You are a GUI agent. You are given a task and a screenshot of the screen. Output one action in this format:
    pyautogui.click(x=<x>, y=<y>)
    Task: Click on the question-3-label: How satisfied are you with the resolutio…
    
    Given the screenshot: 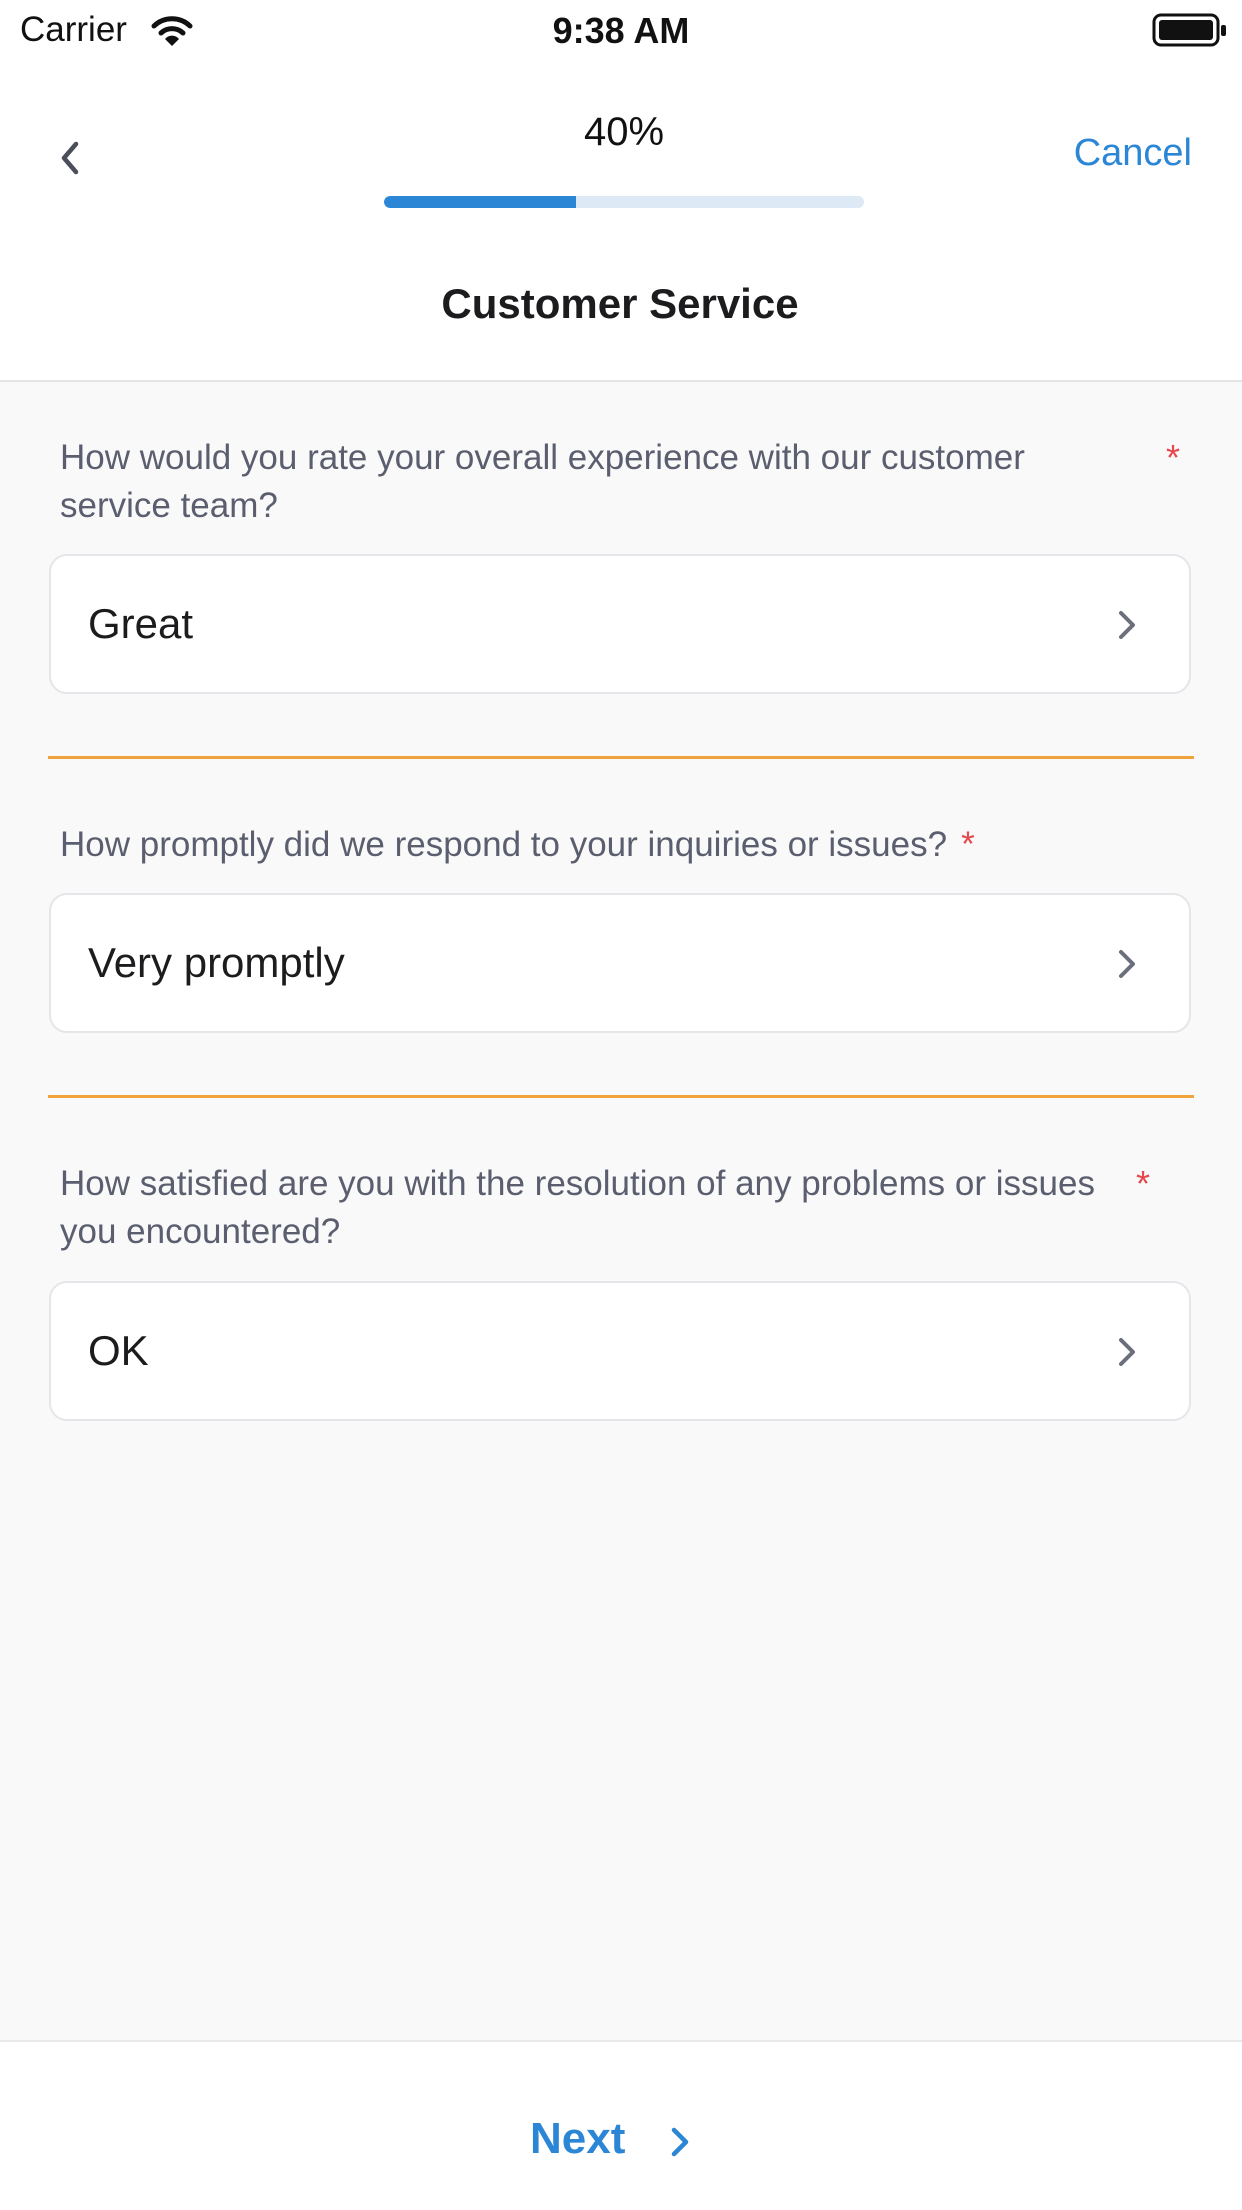 What is the action you would take?
    pyautogui.click(x=605, y=1208)
    